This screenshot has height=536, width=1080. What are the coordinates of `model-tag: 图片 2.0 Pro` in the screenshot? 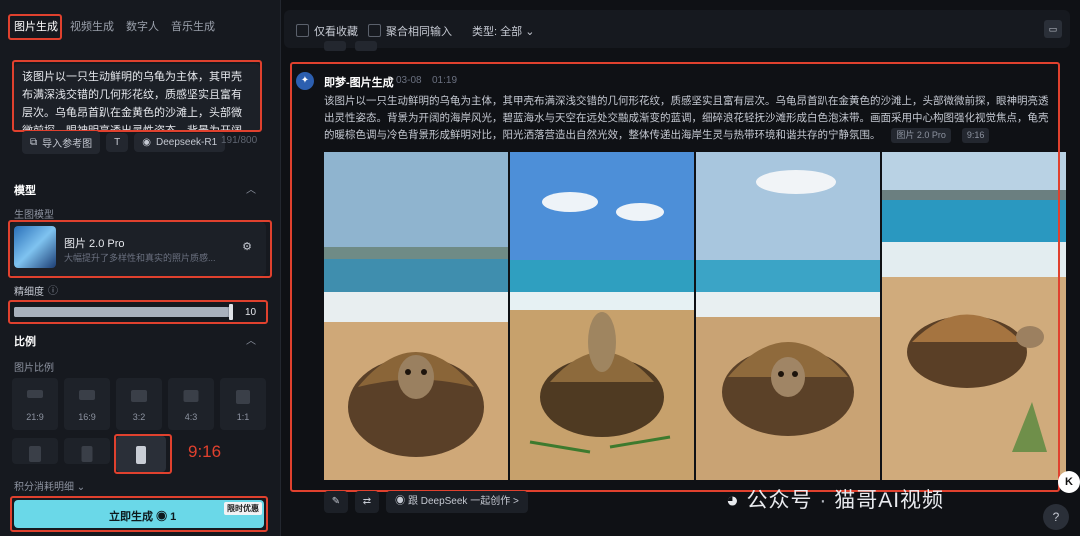 It's located at (921, 135).